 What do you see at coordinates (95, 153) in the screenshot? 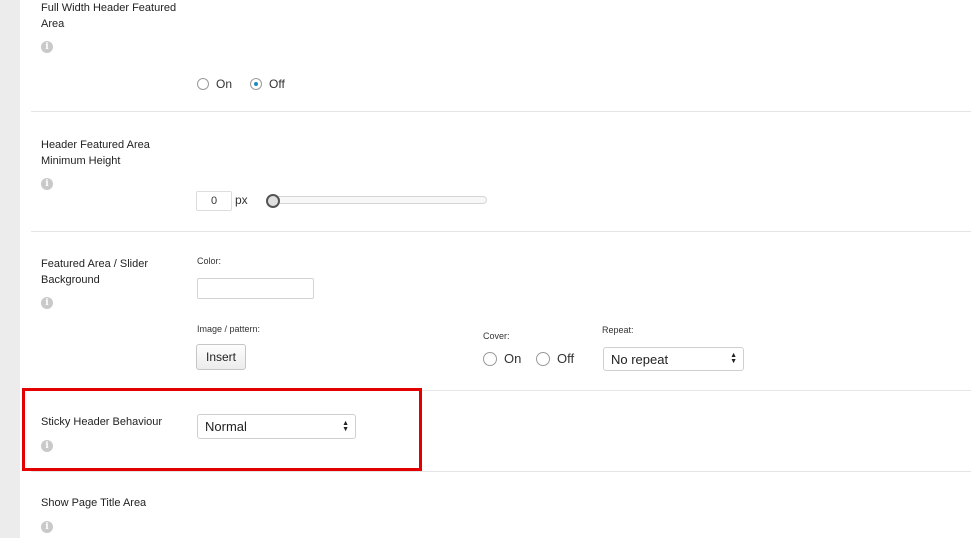
I see `min-height-label: Header Featured Area Minimum Height` at bounding box center [95, 153].